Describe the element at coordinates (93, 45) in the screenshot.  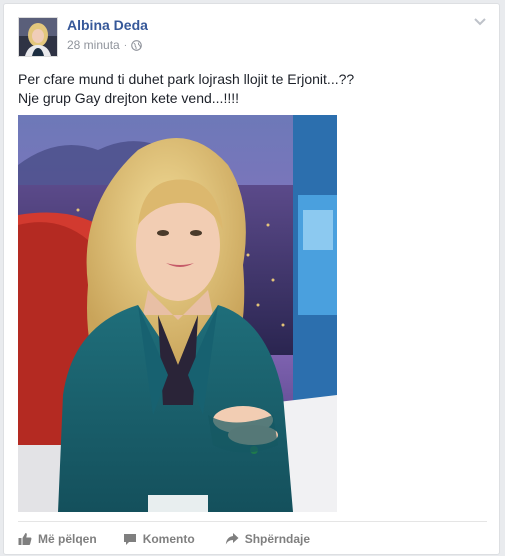
I see `post-timestamp: 28 minuta` at that location.